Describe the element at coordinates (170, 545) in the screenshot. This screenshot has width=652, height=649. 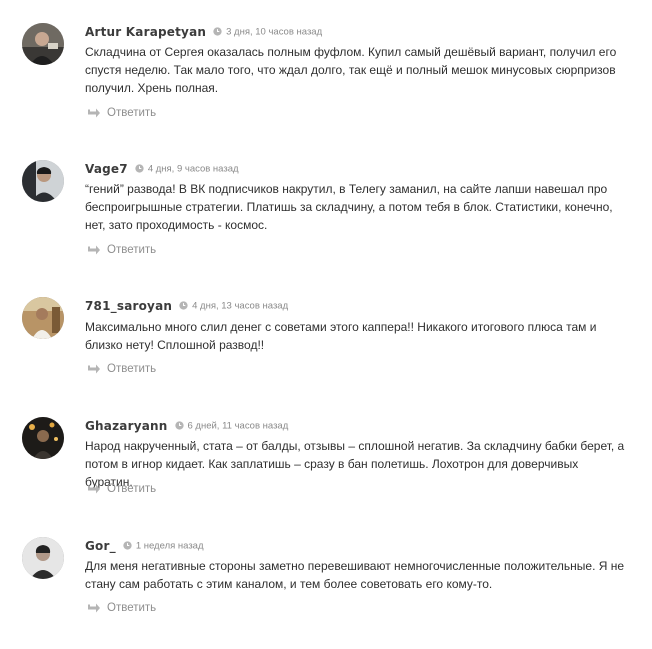
I see `comment-date: 1 неделя назад` at that location.